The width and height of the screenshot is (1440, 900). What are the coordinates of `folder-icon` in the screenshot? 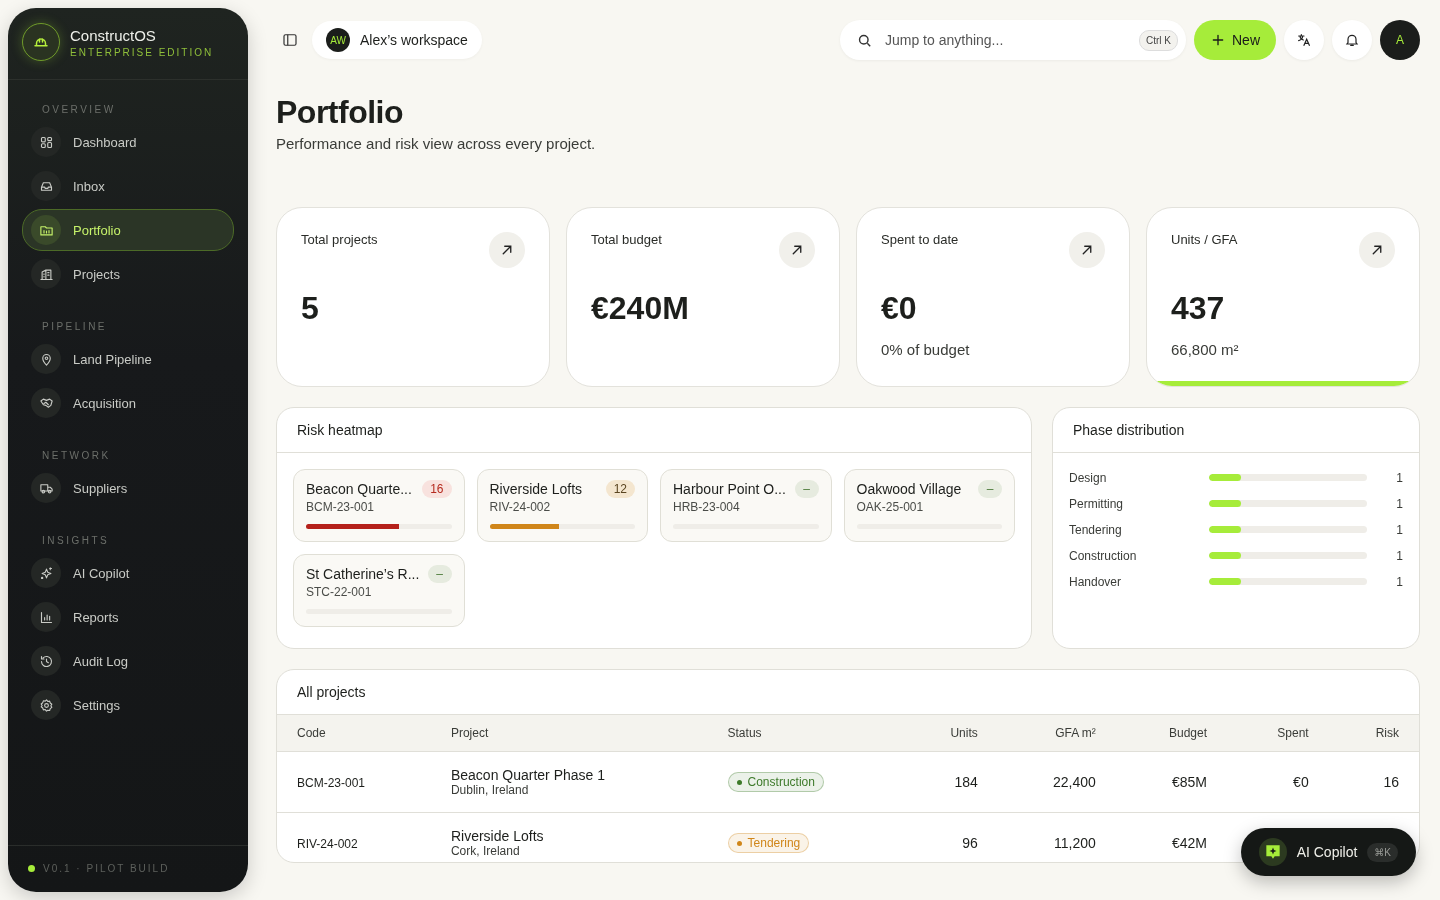 It's located at (46, 230).